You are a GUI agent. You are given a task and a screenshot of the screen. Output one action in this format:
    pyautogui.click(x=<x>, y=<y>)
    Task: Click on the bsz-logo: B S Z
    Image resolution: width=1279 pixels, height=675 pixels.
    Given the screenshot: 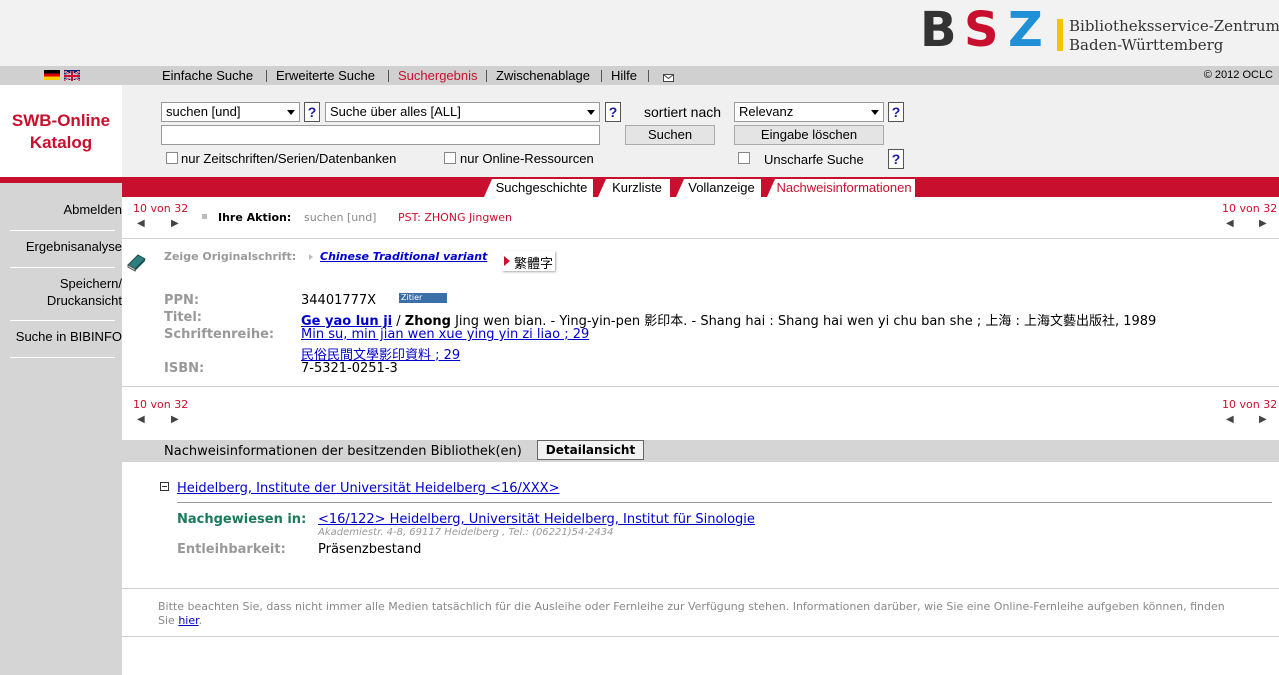 What is the action you would take?
    pyautogui.click(x=990, y=30)
    